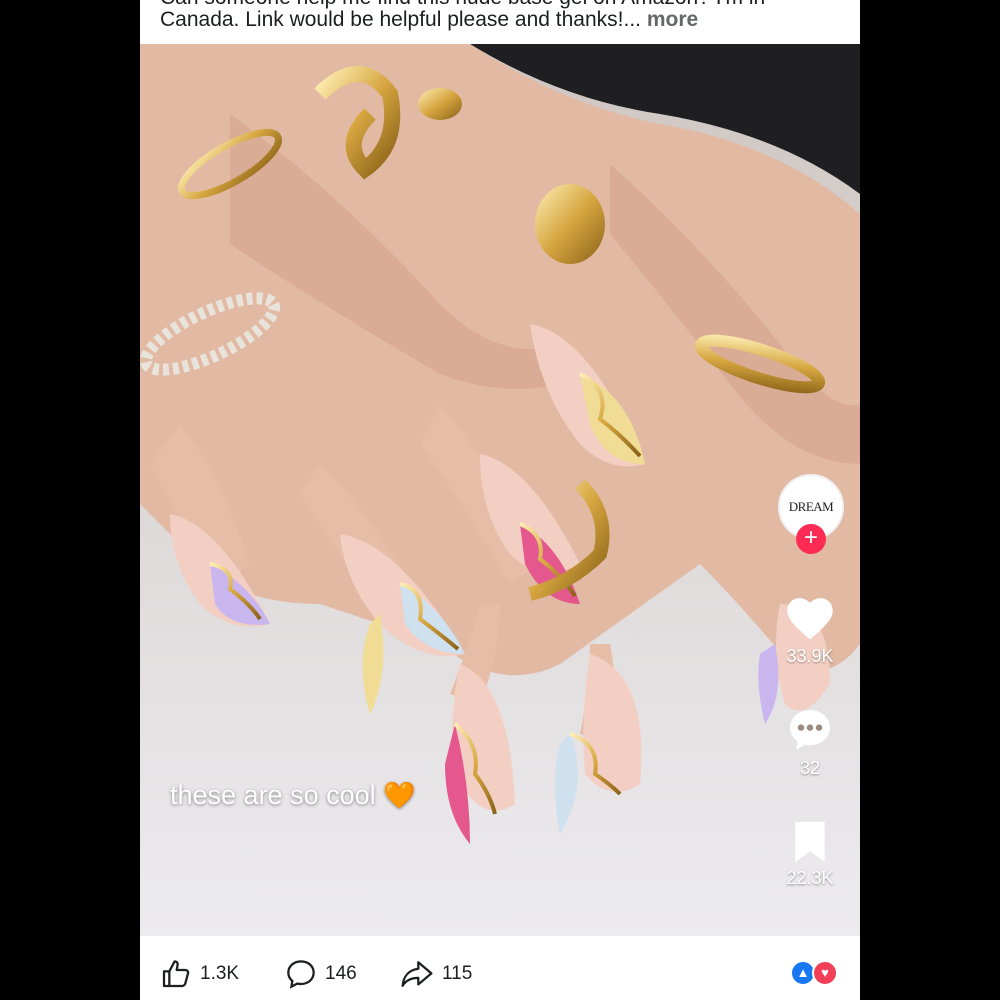  Describe the element at coordinates (399, 795) in the screenshot. I see `orange-heart-emoji: 🧡` at that location.